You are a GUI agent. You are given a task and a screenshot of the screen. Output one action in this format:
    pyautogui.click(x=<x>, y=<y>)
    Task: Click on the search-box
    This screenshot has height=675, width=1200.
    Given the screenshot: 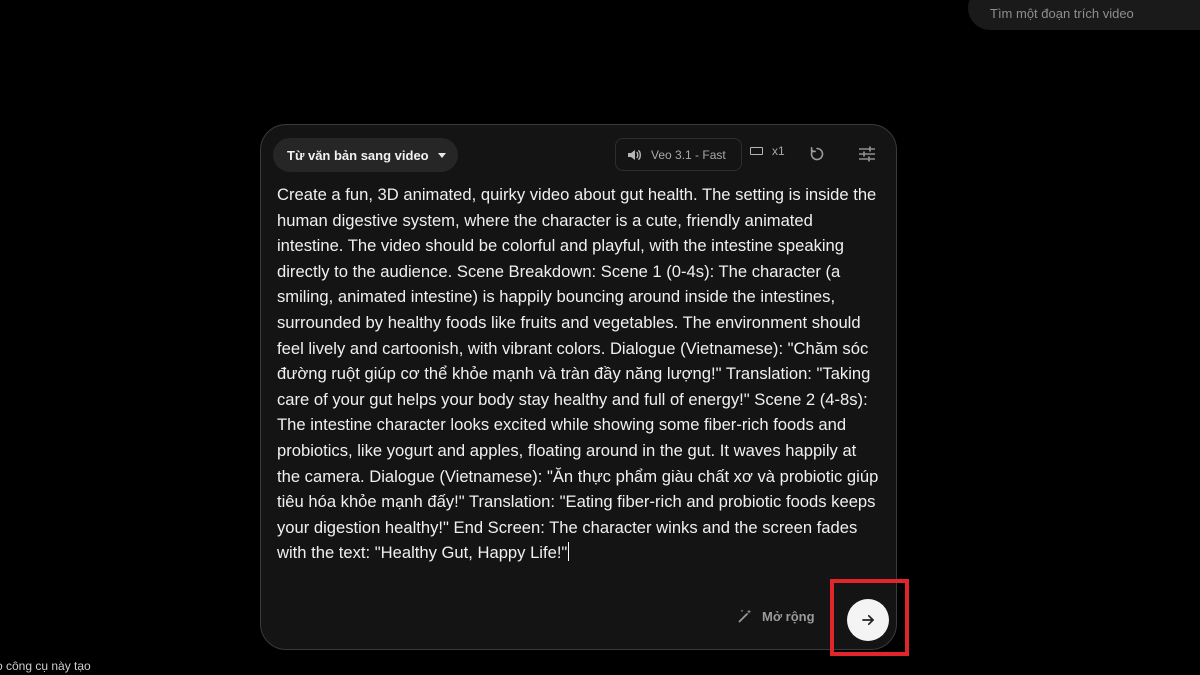 What is the action you would take?
    pyautogui.click(x=1084, y=15)
    